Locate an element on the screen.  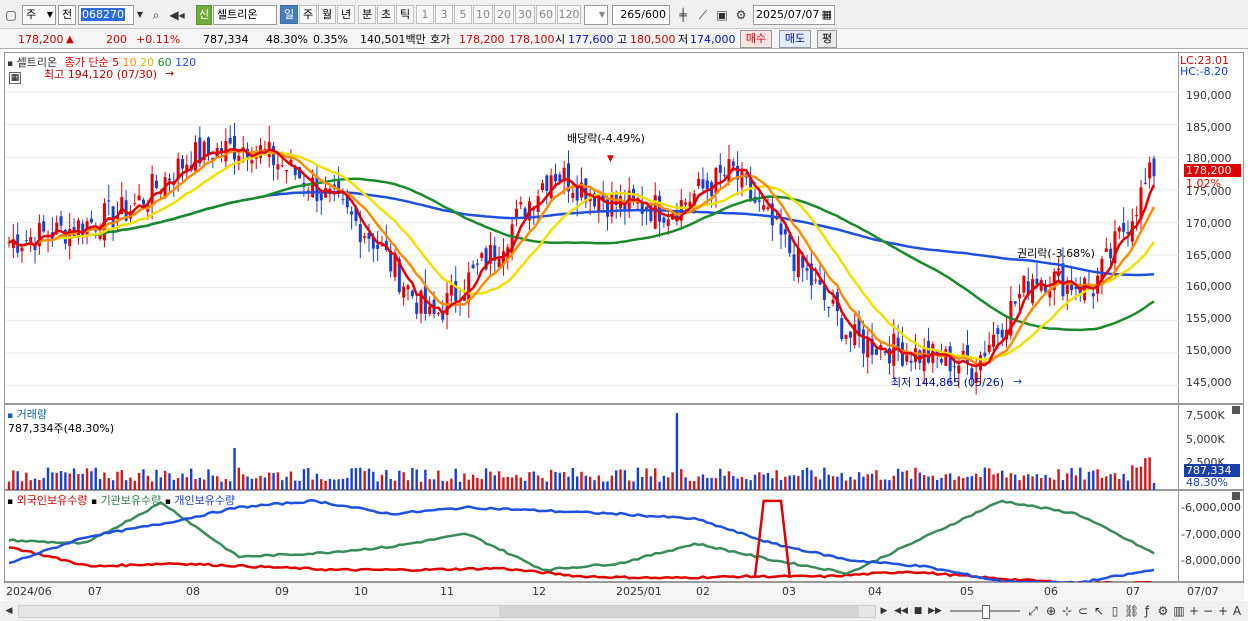
pointer-icon: ↖ is located at coordinates (1099, 611).